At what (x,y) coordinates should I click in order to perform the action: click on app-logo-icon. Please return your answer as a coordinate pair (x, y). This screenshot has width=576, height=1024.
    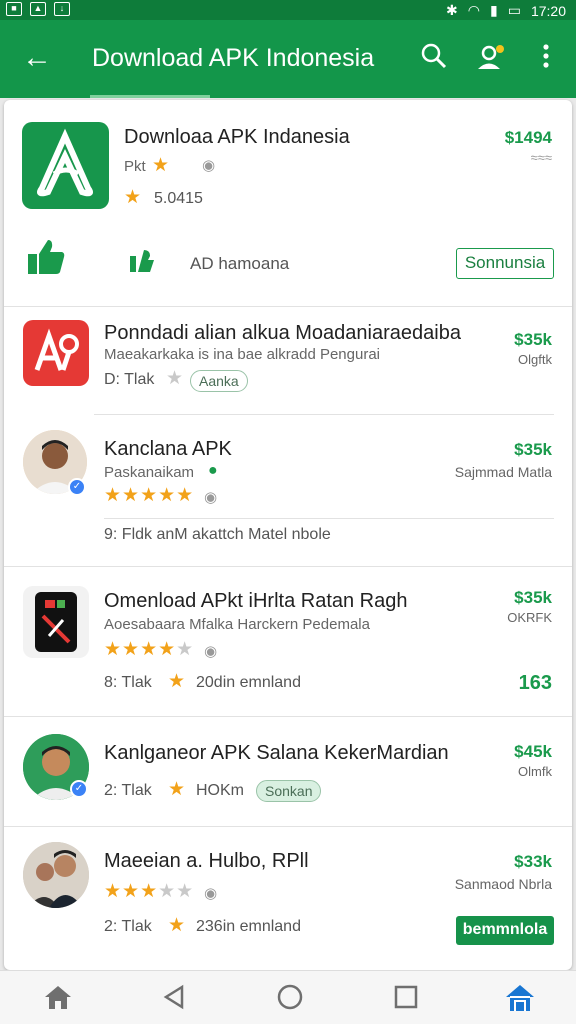
    Looking at the image, I should click on (65, 165).